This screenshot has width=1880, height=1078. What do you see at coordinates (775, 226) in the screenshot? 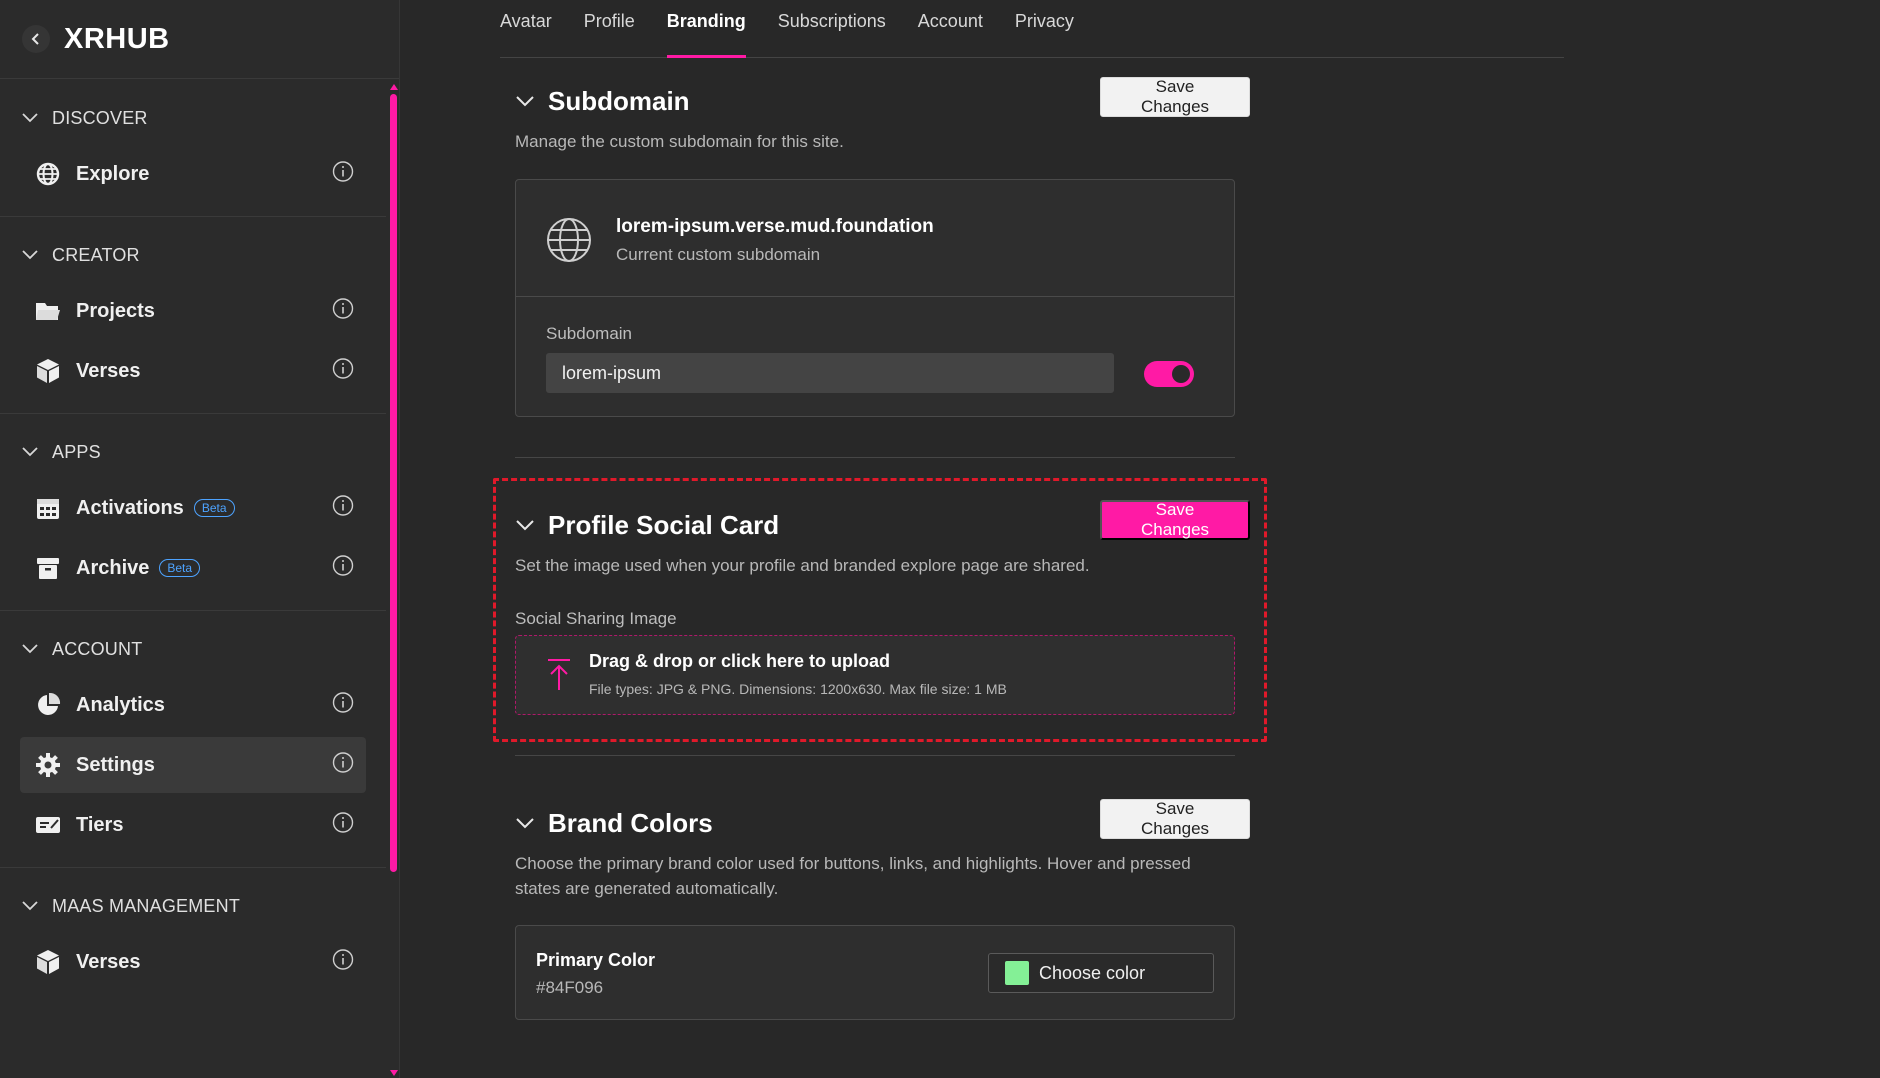
I see `current-domain: lorem-ipsum.verse.mud.foundation` at bounding box center [775, 226].